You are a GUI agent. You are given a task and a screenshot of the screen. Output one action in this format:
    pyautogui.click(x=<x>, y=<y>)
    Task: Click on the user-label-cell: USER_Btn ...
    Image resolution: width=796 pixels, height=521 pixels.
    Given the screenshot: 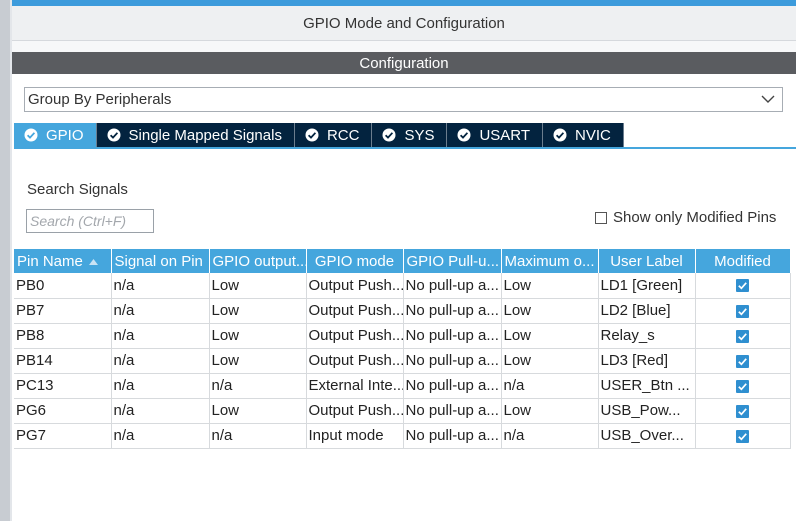 What is the action you would take?
    pyautogui.click(x=647, y=386)
    